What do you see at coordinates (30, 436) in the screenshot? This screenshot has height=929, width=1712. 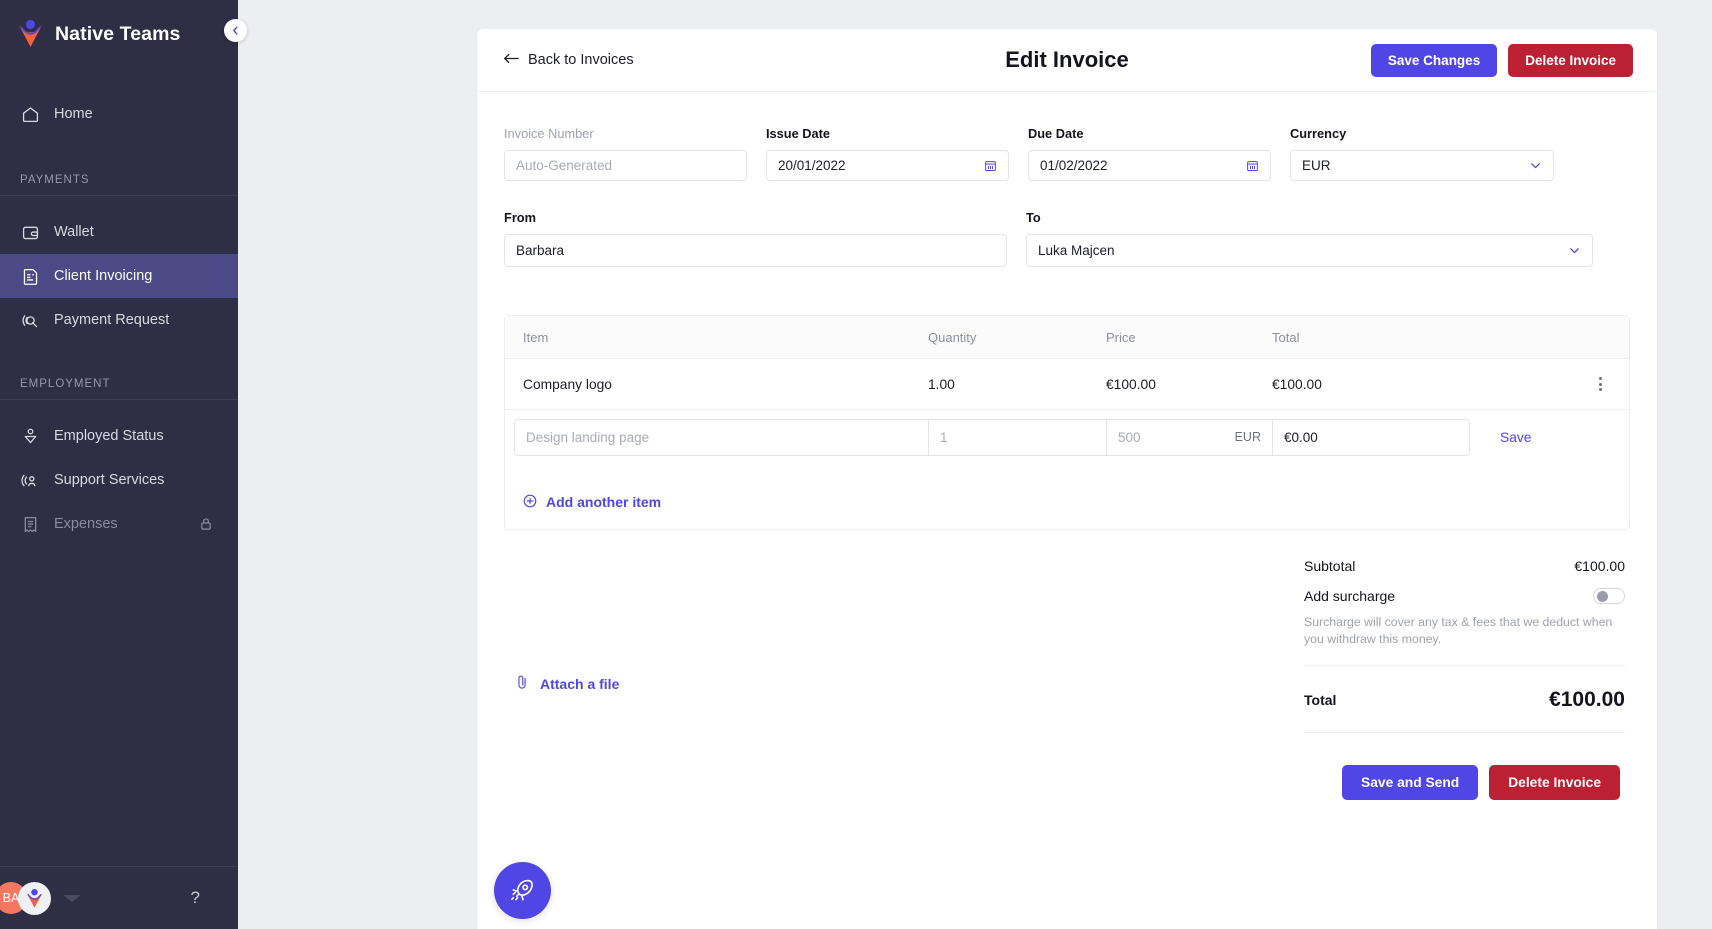 I see `employed-status-icon` at bounding box center [30, 436].